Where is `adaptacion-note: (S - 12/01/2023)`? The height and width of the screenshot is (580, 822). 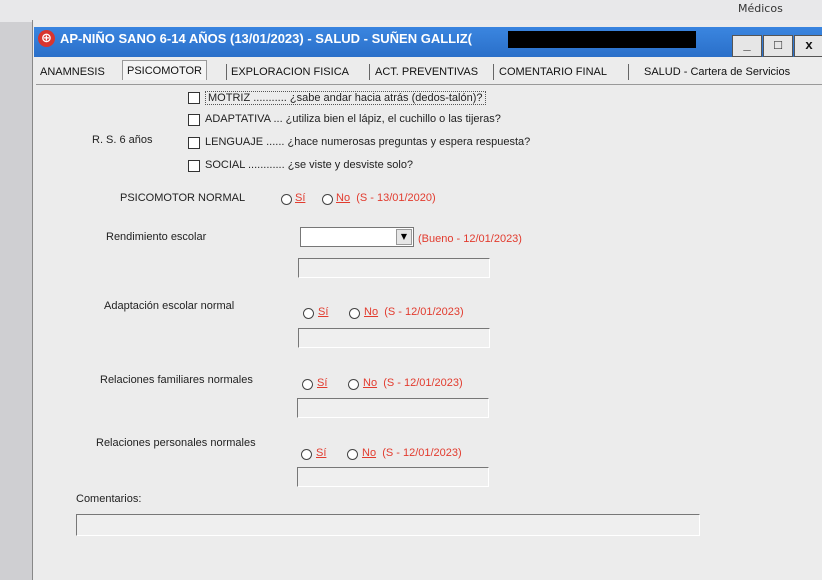
adaptacion-note: (S - 12/01/2023) is located at coordinates (424, 312).